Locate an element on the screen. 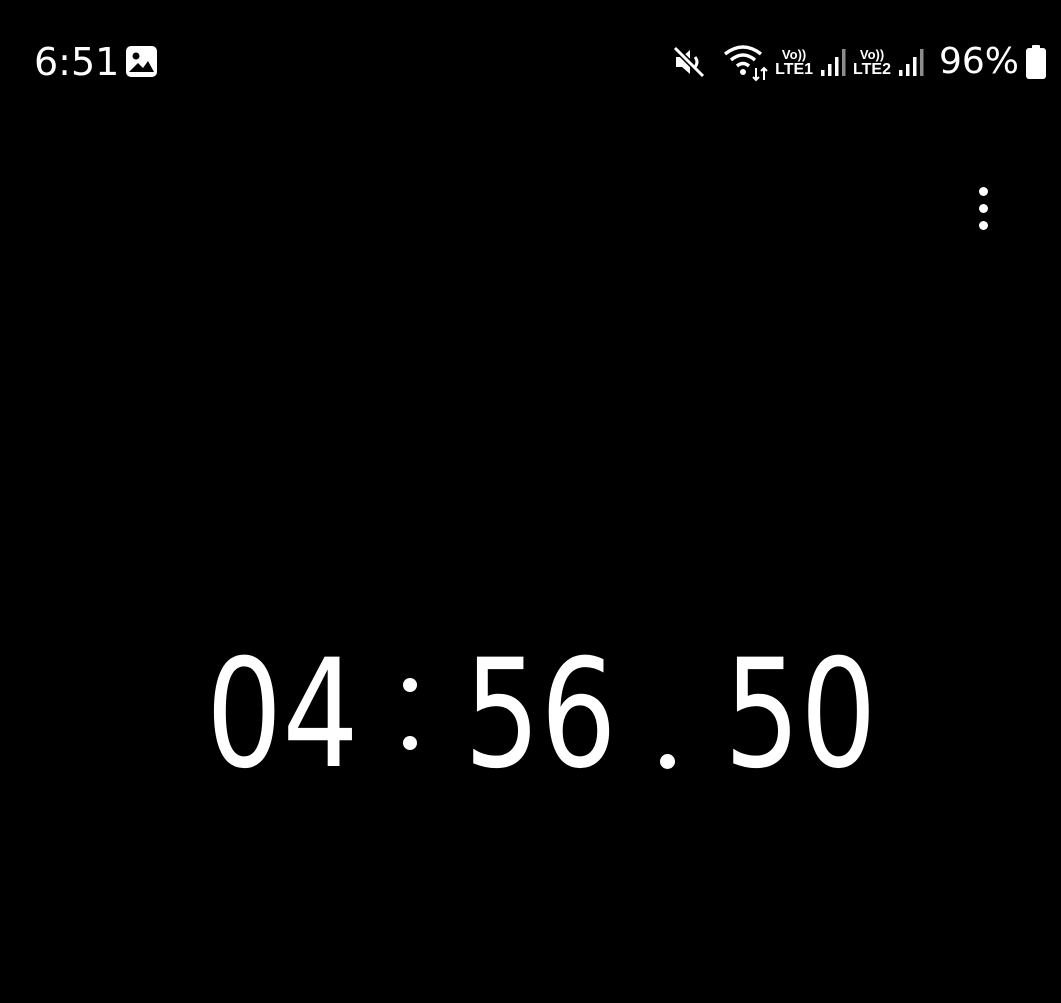 The image size is (1061, 1003). stopwatch-display: 04 56 50 is located at coordinates (530, 715).